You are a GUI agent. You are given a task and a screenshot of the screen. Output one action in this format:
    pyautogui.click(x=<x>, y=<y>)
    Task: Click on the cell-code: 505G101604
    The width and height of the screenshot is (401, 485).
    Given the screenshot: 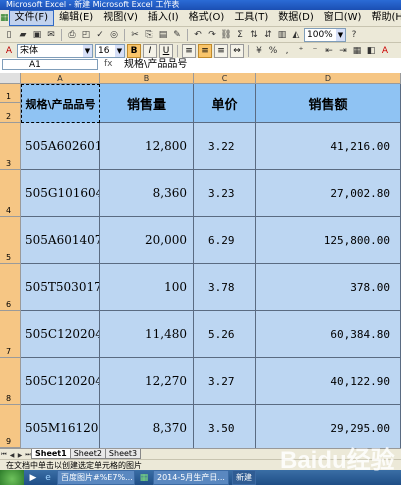 What is the action you would take?
    pyautogui.click(x=60, y=193)
    